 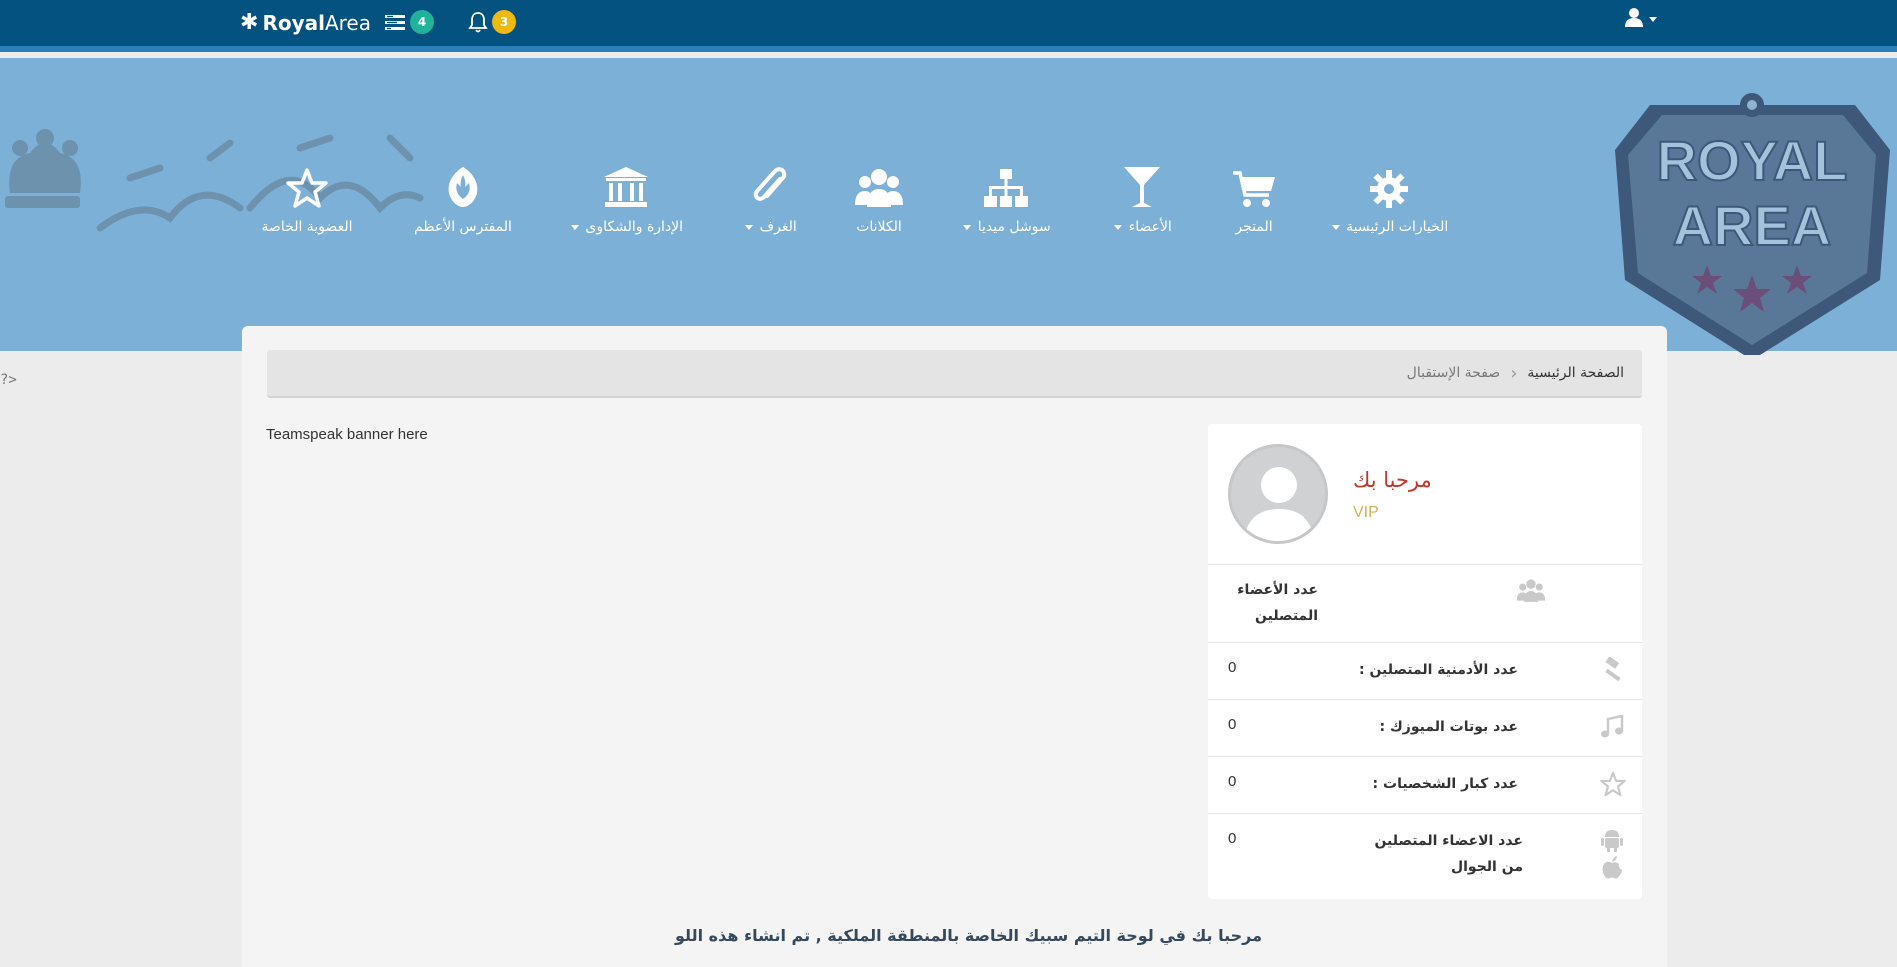 I want to click on stat-label: عدد الاعضاء المتصلين من الجوال, so click(x=1448, y=854).